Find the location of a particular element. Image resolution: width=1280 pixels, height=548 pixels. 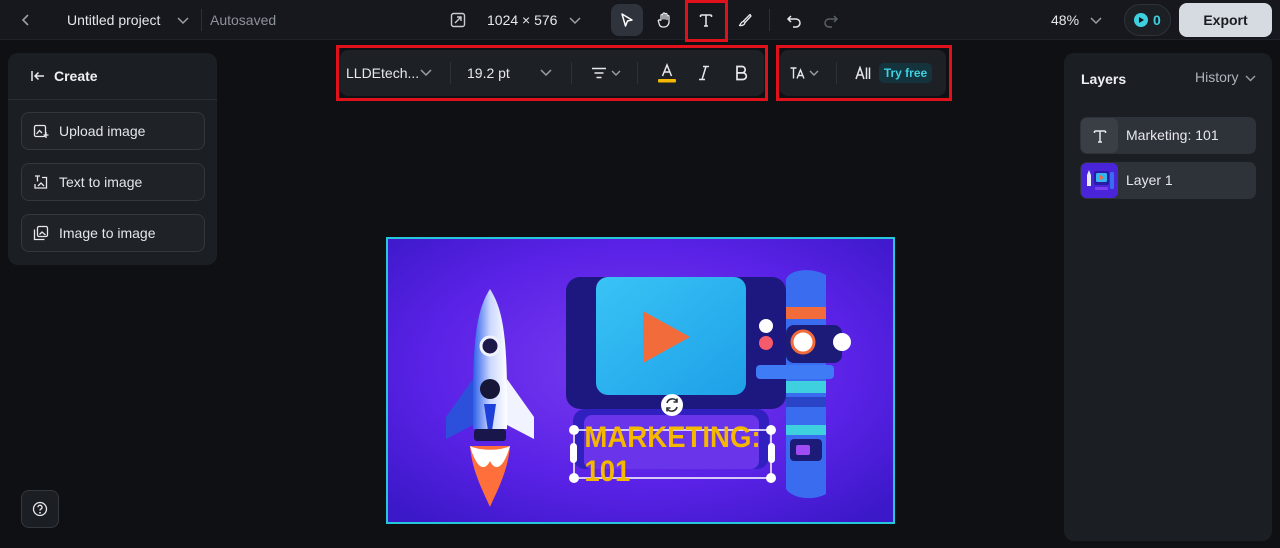

help-button is located at coordinates (40, 509).